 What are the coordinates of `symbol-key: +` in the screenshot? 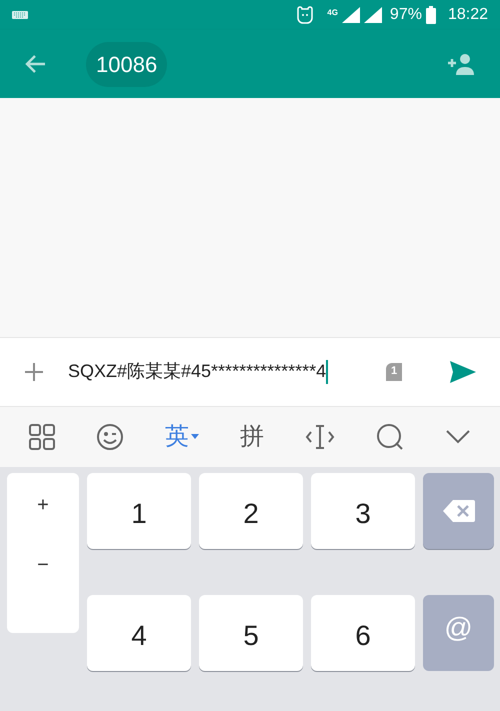 It's located at (43, 502).